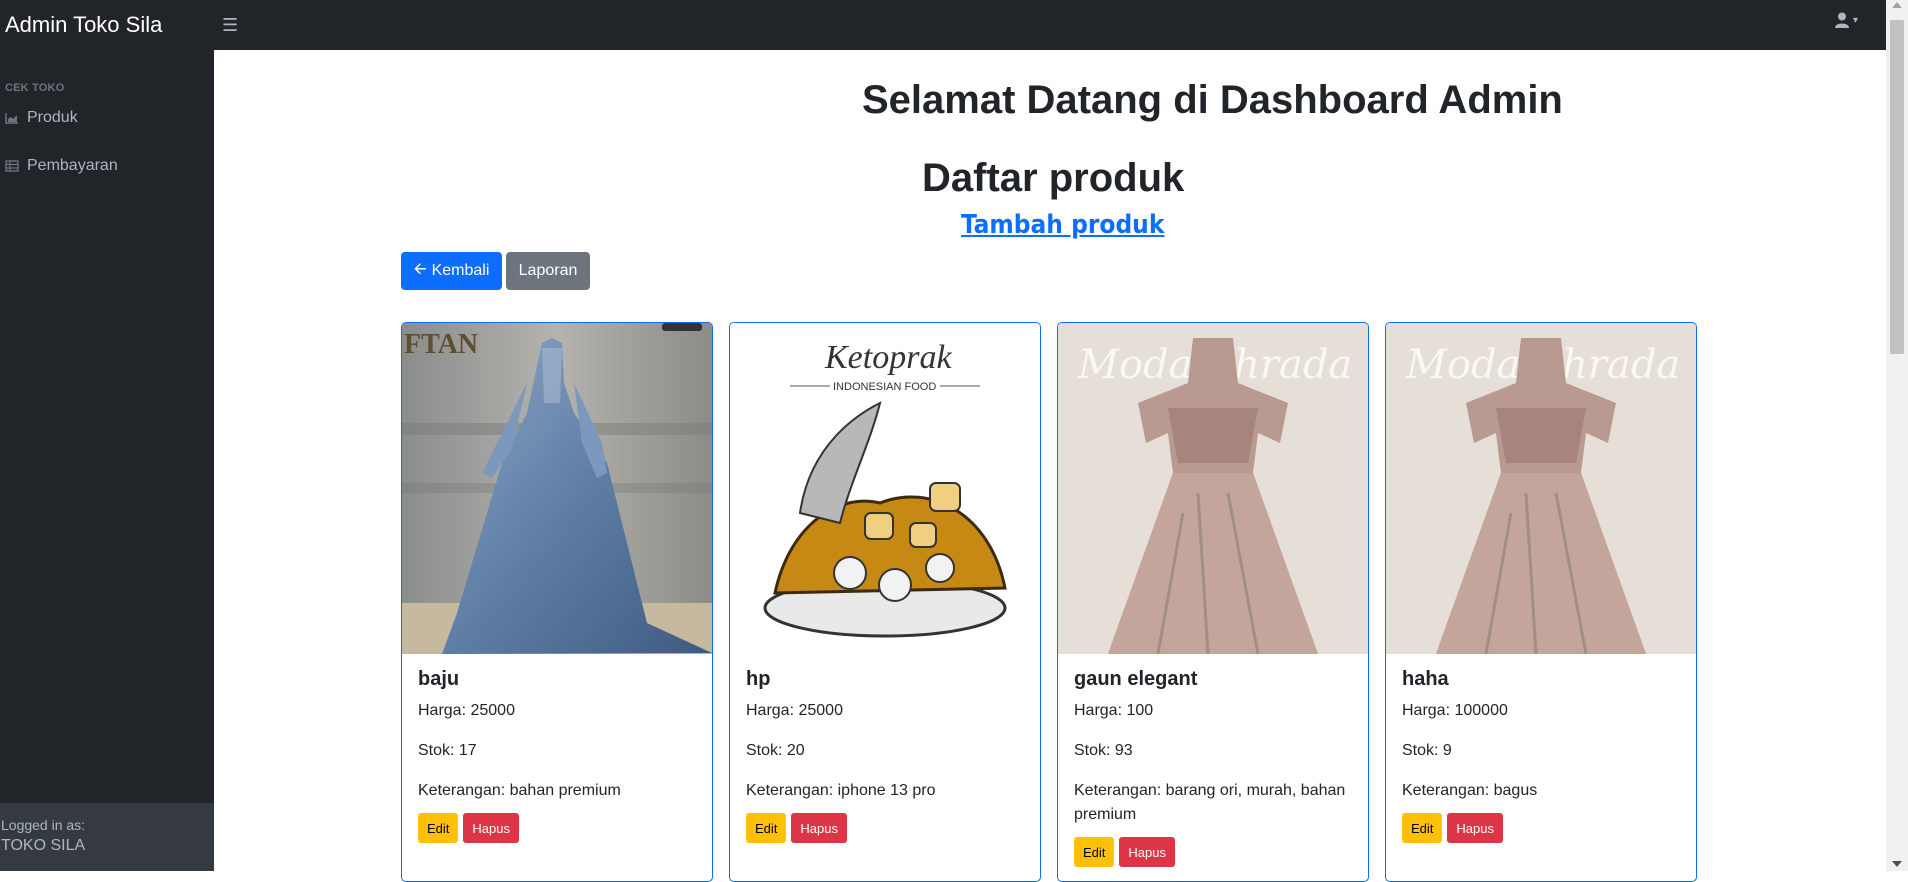  I want to click on sidebar-heading: CEK TOKO, so click(35, 88).